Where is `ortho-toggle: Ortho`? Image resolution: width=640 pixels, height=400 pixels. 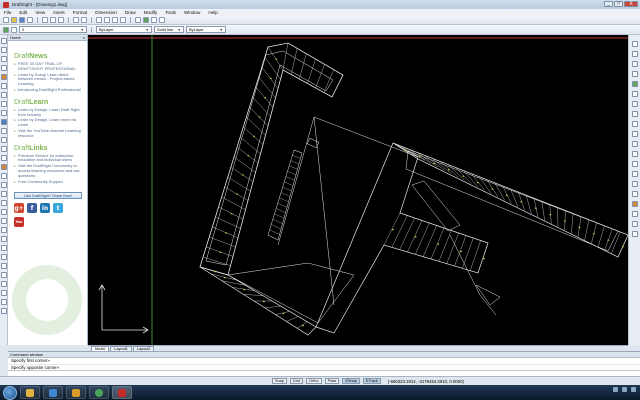 ortho-toggle: Ortho is located at coordinates (314, 381).